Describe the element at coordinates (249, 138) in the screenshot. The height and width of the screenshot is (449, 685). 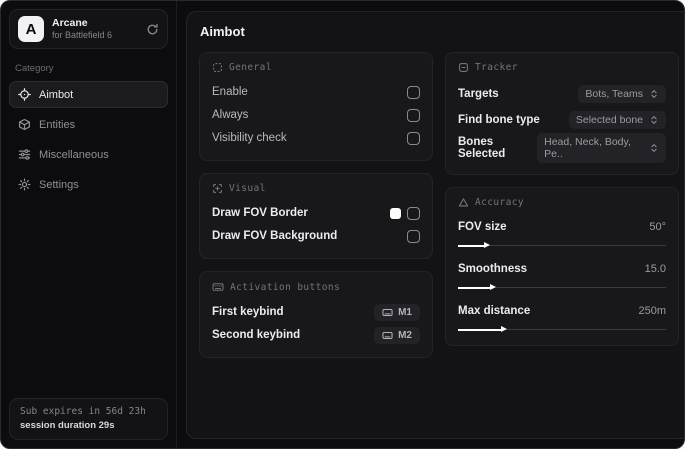
I see `setting-label: Visibility check` at that location.